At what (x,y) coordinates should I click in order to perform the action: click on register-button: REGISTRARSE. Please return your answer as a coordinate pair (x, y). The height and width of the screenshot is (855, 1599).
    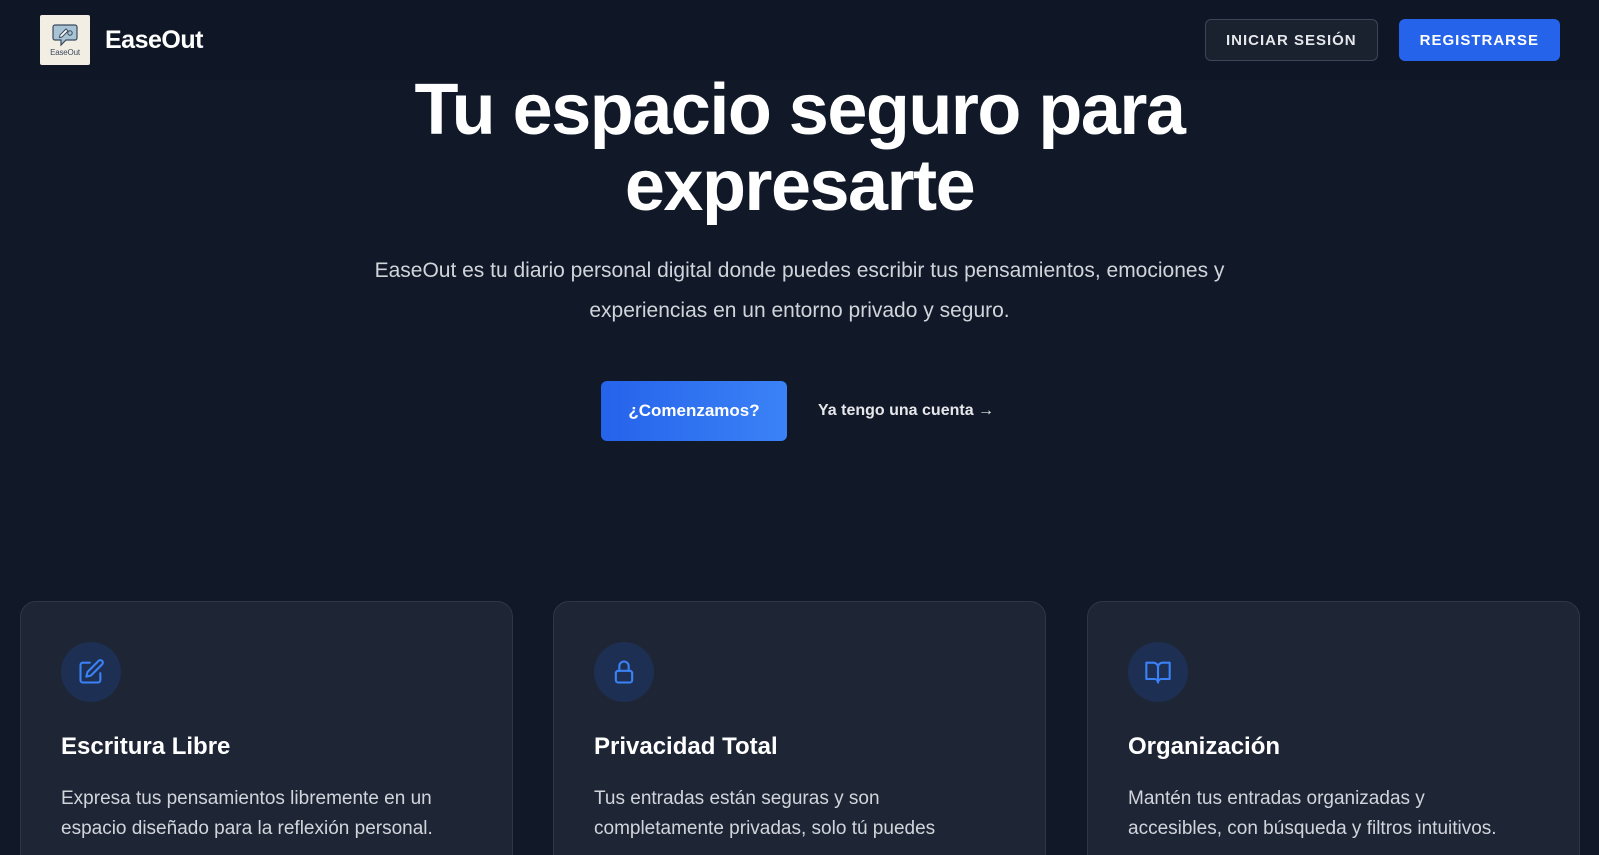
    Looking at the image, I should click on (1479, 40).